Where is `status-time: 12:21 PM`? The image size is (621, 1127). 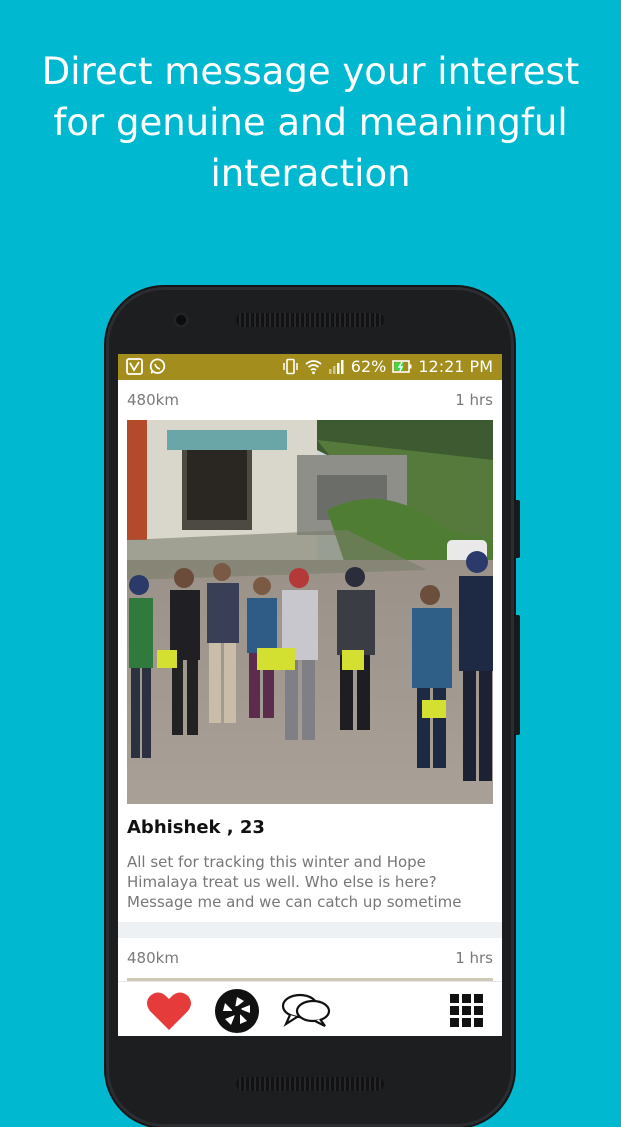 status-time: 12:21 PM is located at coordinates (455, 366).